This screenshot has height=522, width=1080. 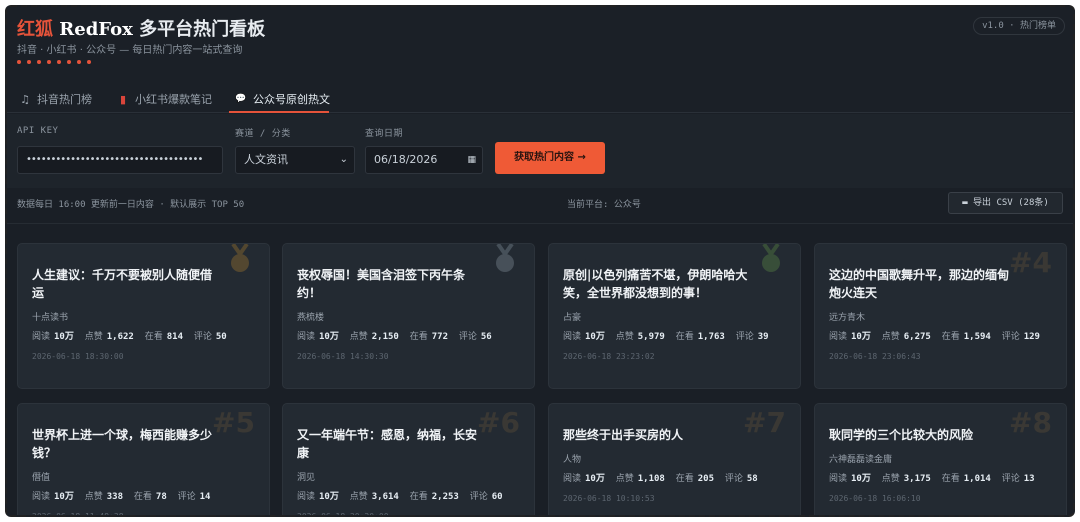 What do you see at coordinates (282, 99) in the screenshot?
I see `tab-gongzhonghao: 💬 公众号原创热文` at bounding box center [282, 99].